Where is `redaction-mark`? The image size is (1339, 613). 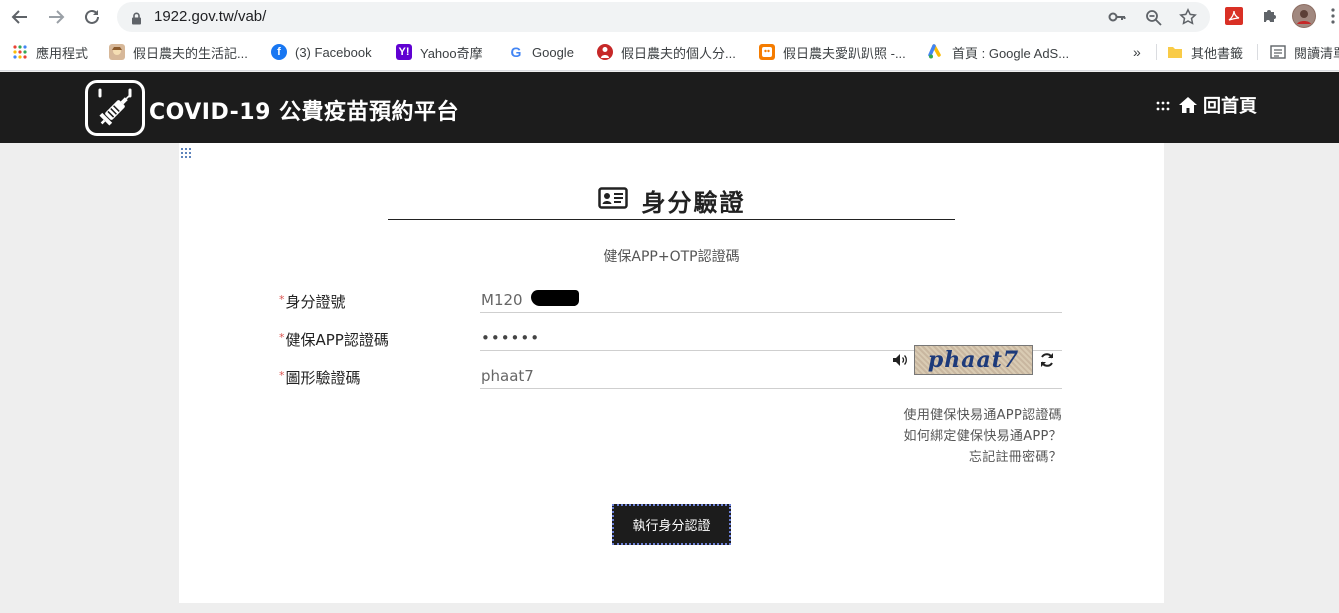
redaction-mark is located at coordinates (555, 298).